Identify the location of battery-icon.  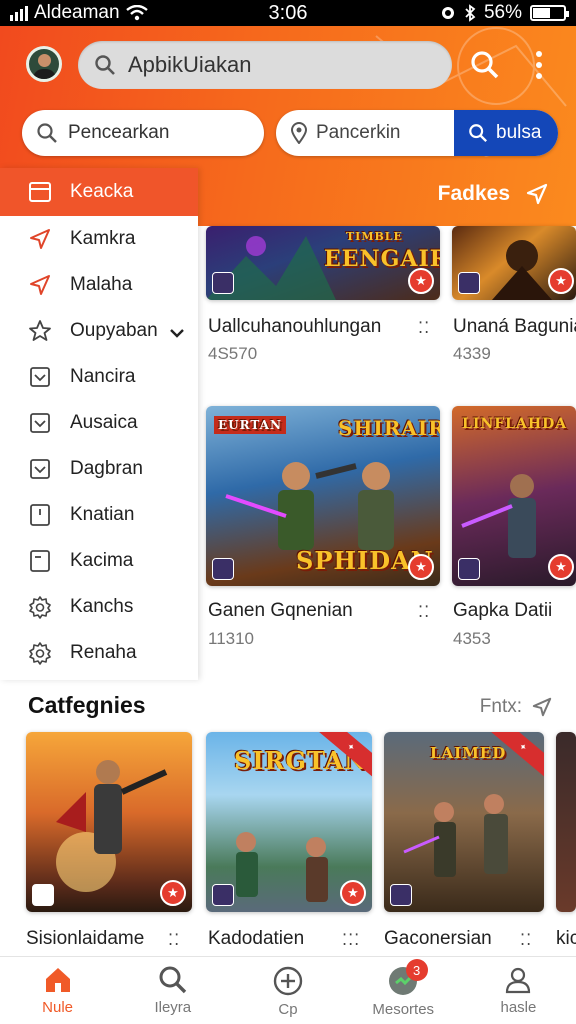
(549, 13).